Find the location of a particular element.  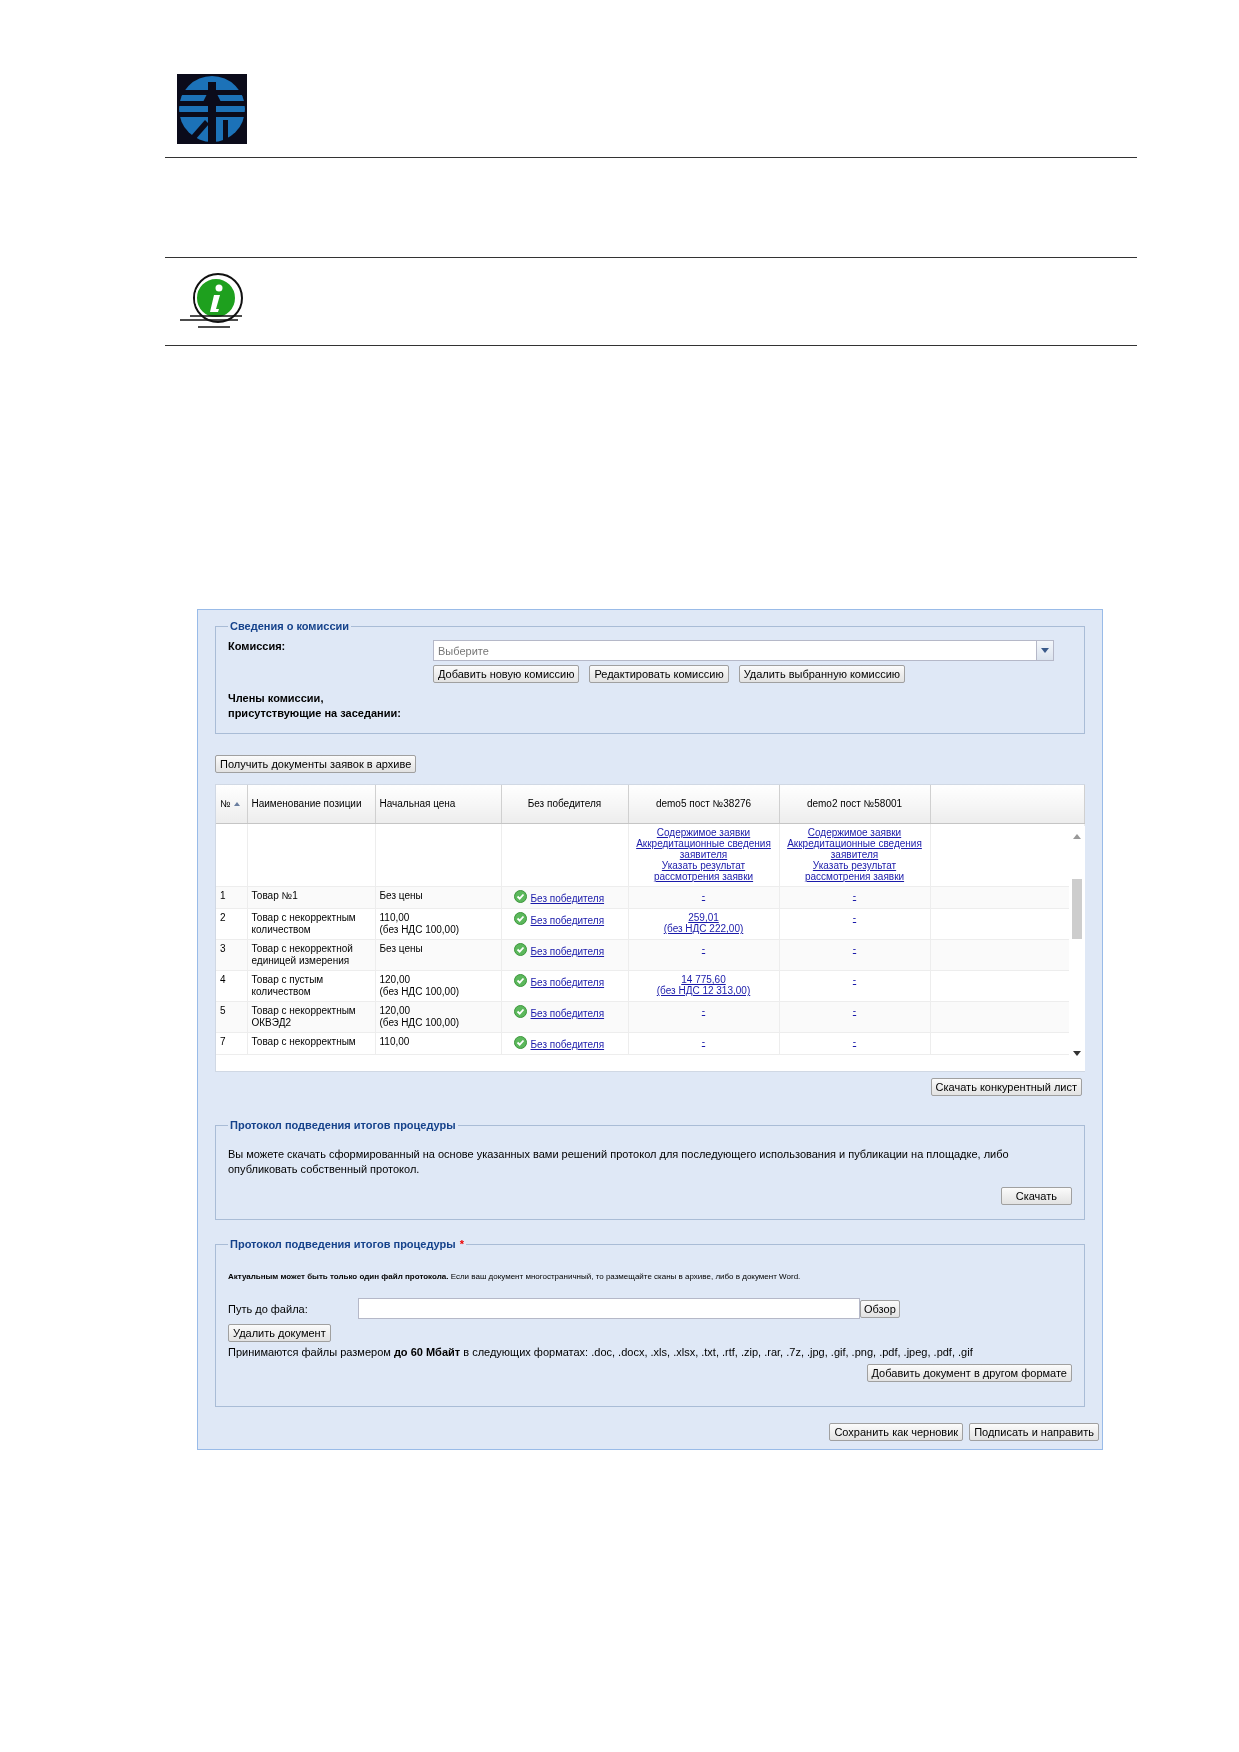

offer-link: 259,01 is located at coordinates (703, 917).